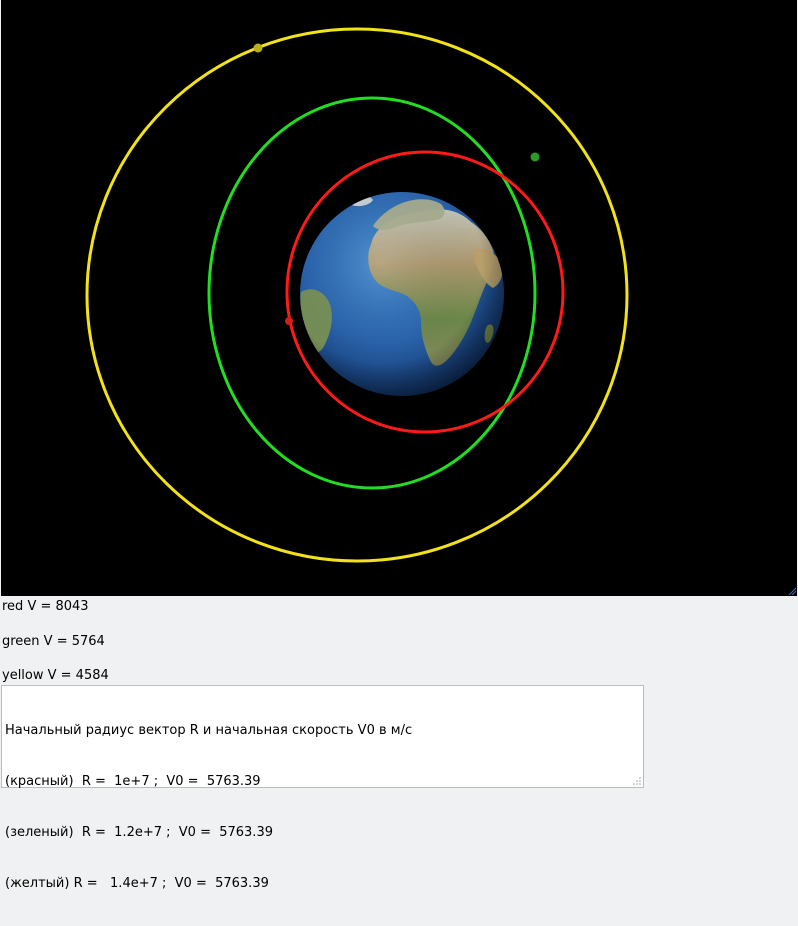 The width and height of the screenshot is (798, 926). I want to click on green-velocity-label: green V = 5764, so click(53, 641).